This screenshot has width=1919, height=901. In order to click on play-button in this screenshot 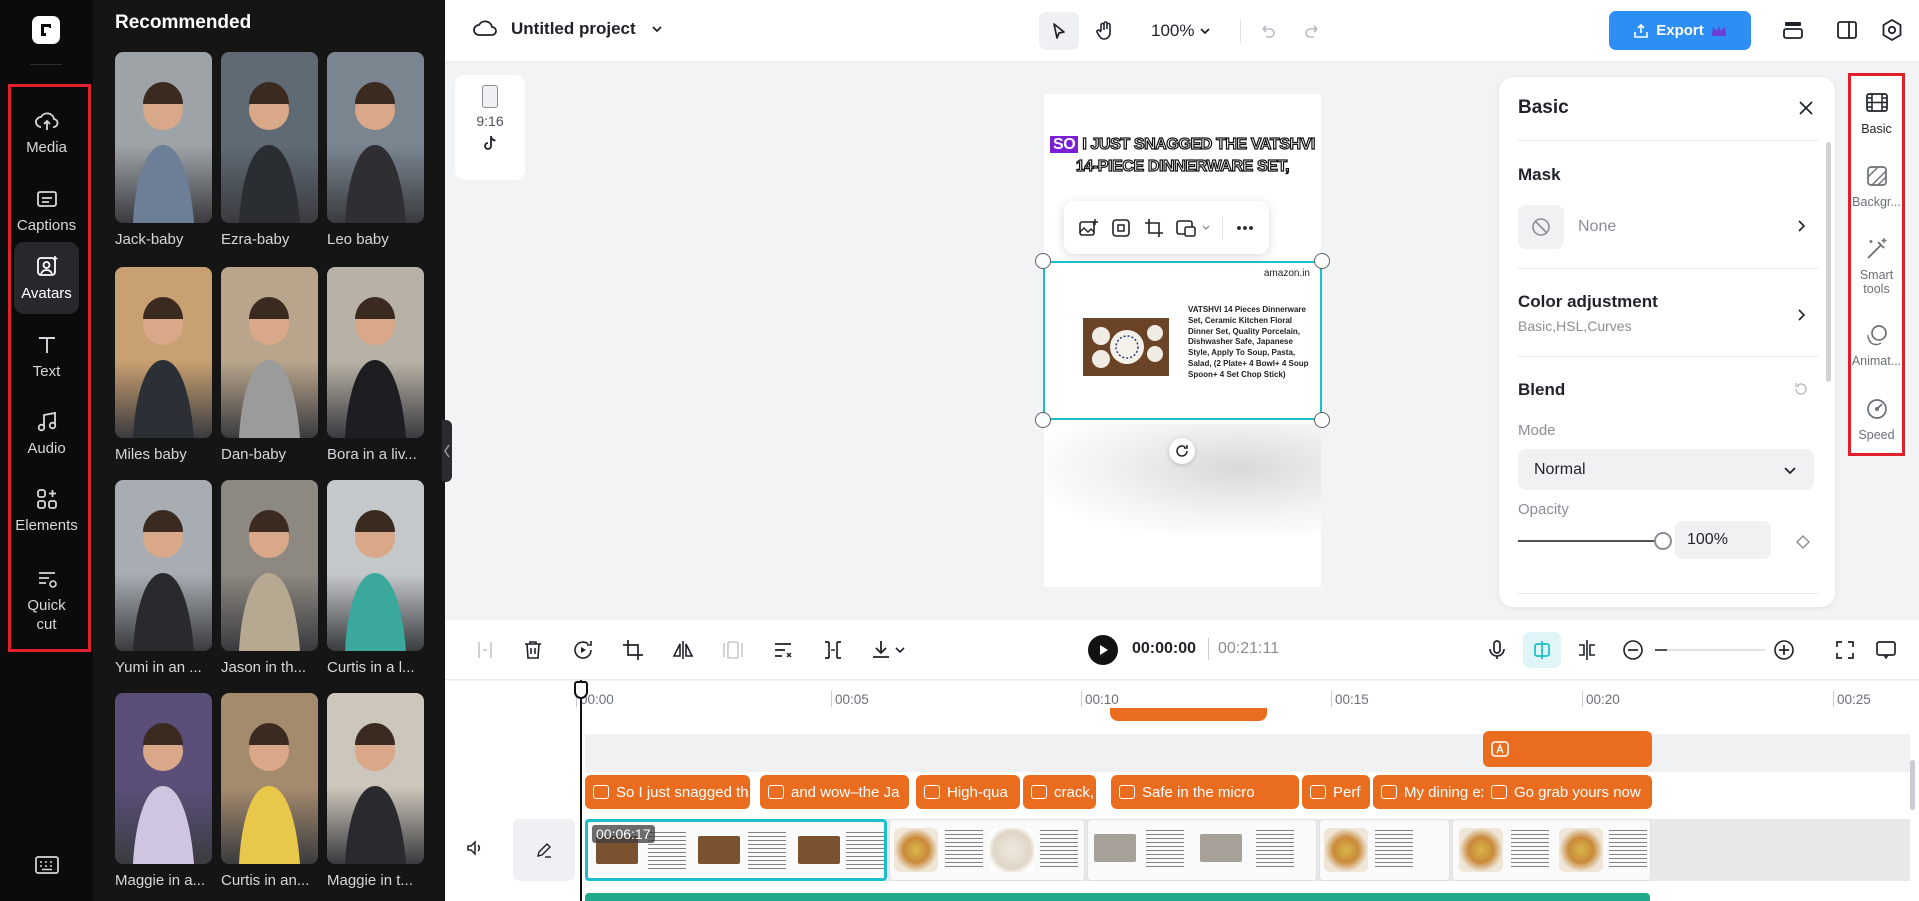, I will do `click(1103, 650)`.